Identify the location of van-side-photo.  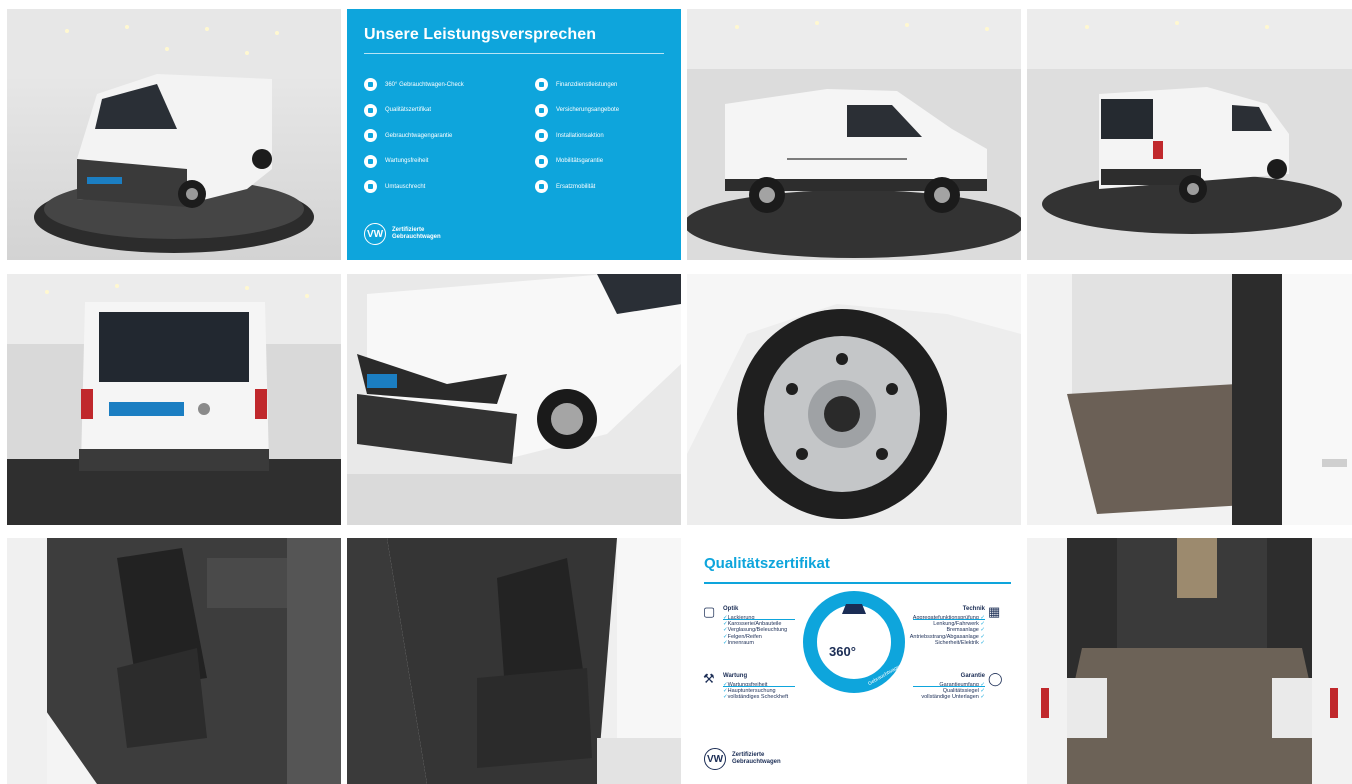
(854, 134).